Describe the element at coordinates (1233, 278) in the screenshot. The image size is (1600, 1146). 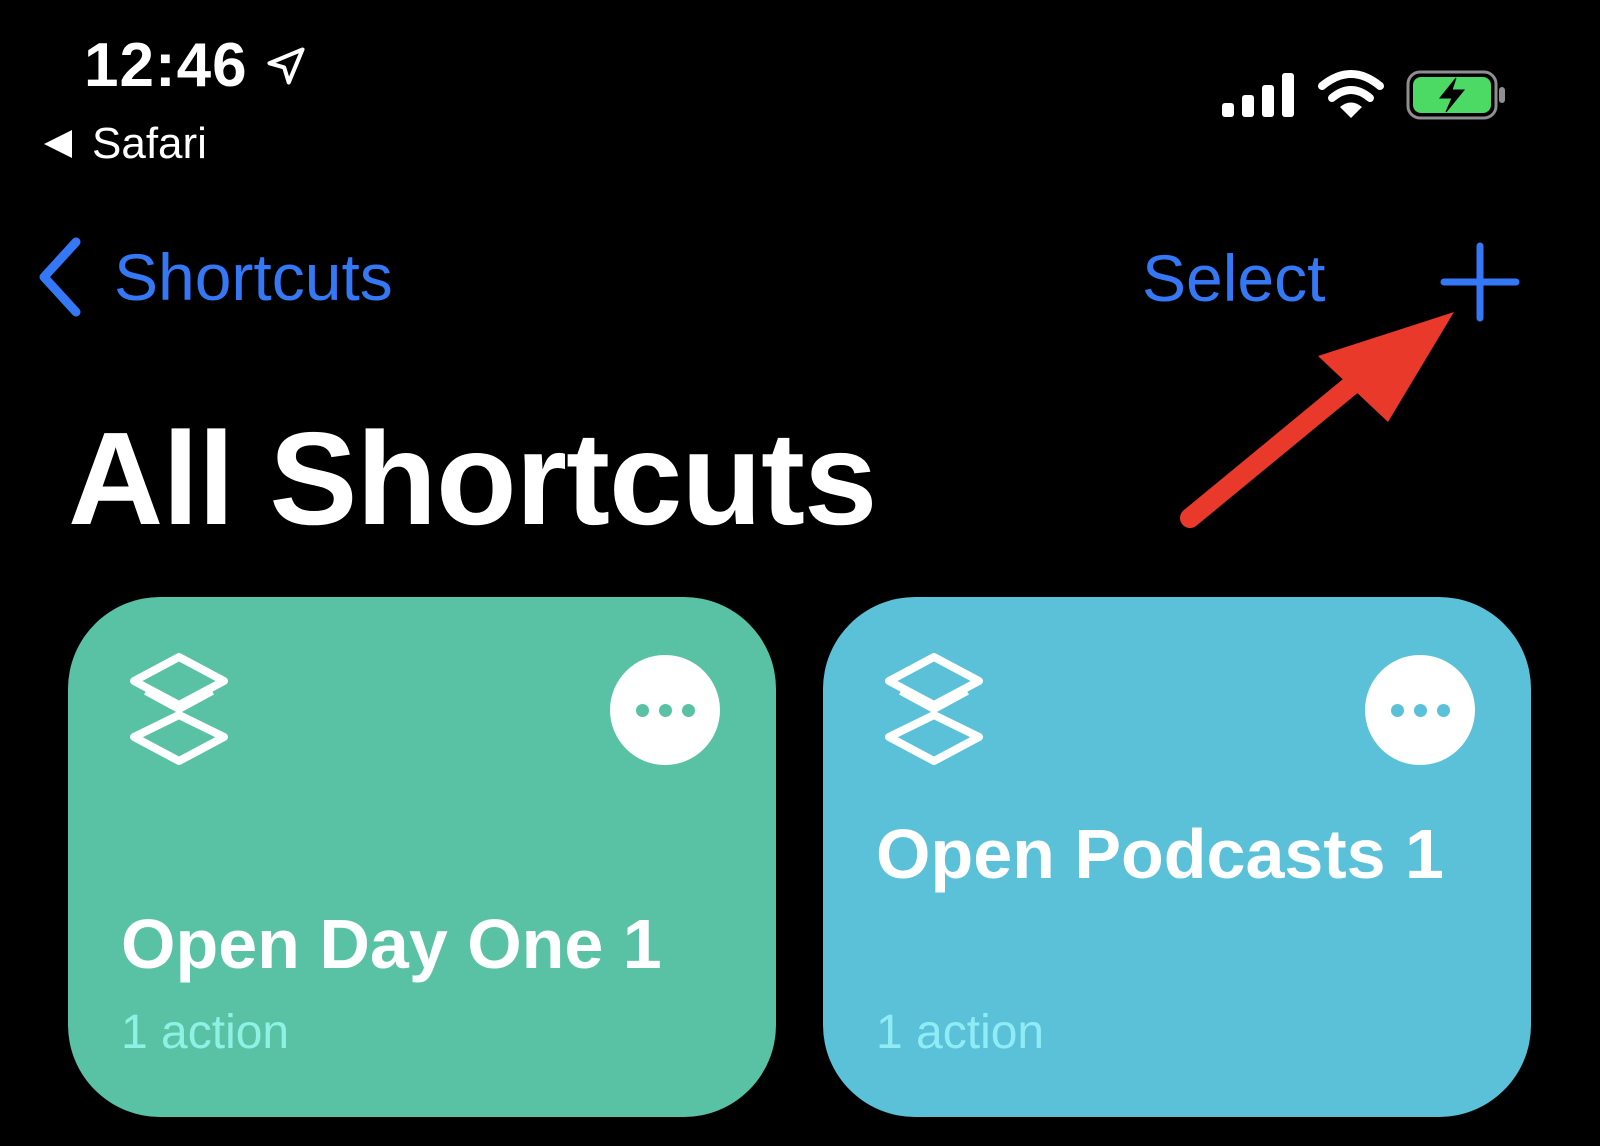
I see `select-button: Select` at that location.